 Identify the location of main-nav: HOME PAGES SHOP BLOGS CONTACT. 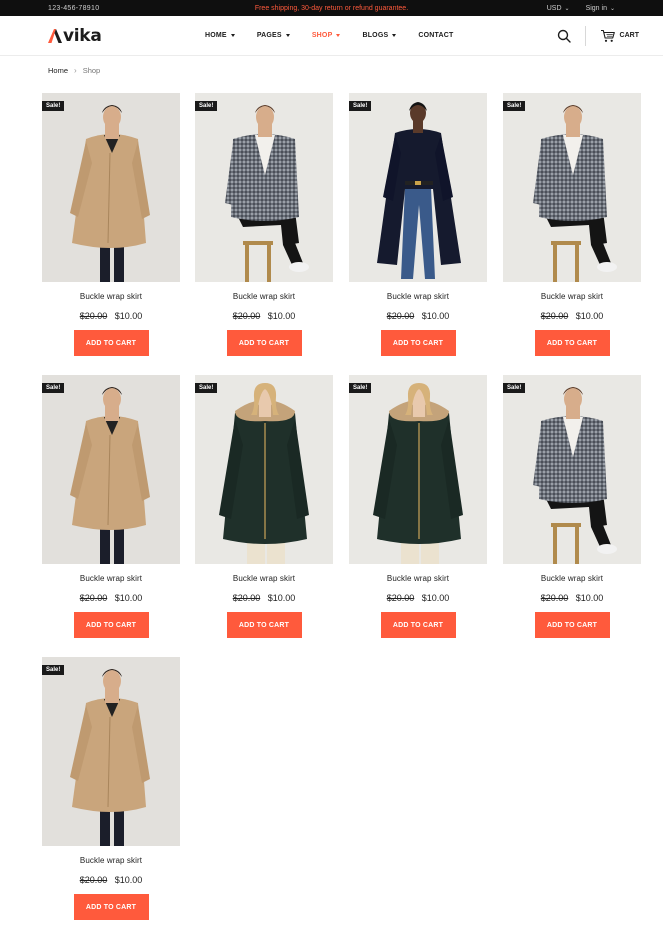
(329, 35).